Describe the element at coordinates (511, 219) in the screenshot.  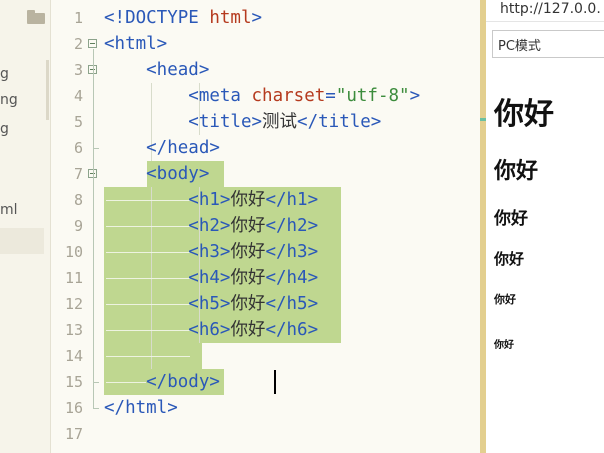
I see `preview-h3: 你好` at that location.